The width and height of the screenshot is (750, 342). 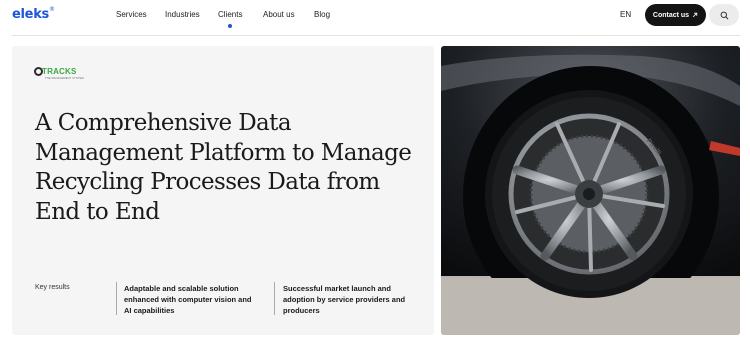 I want to click on search-icon, so click(x=724, y=15).